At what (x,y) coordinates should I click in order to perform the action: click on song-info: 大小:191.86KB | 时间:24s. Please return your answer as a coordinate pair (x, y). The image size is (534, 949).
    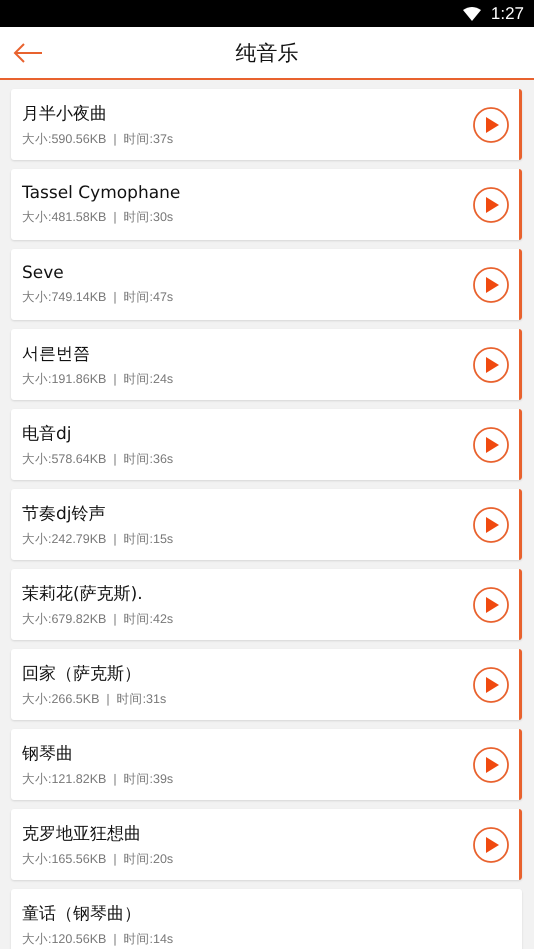
    Looking at the image, I should click on (98, 379).